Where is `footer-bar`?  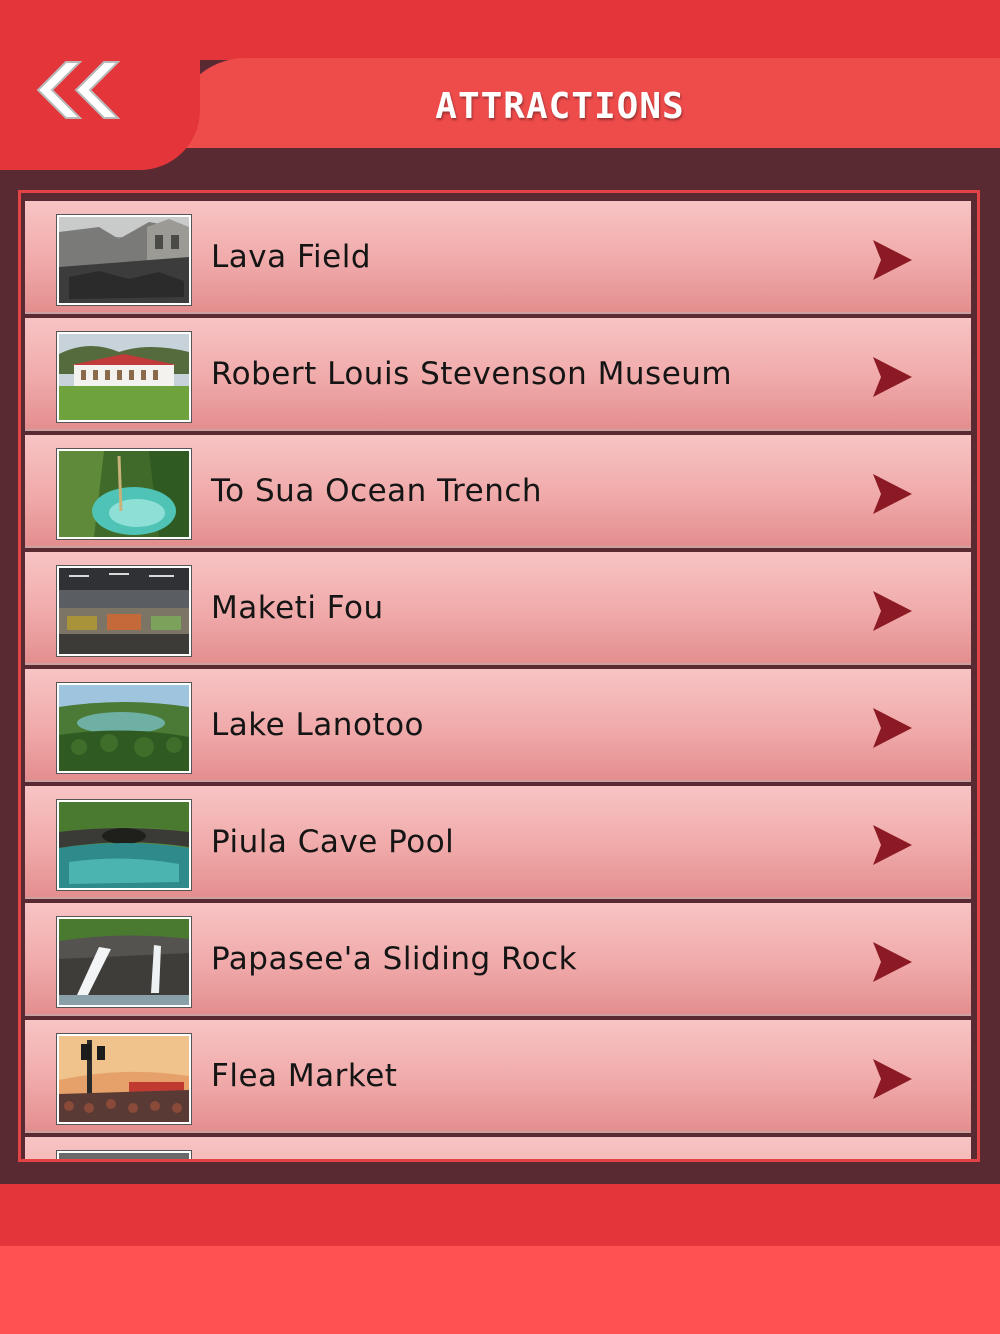
footer-bar is located at coordinates (500, 1290).